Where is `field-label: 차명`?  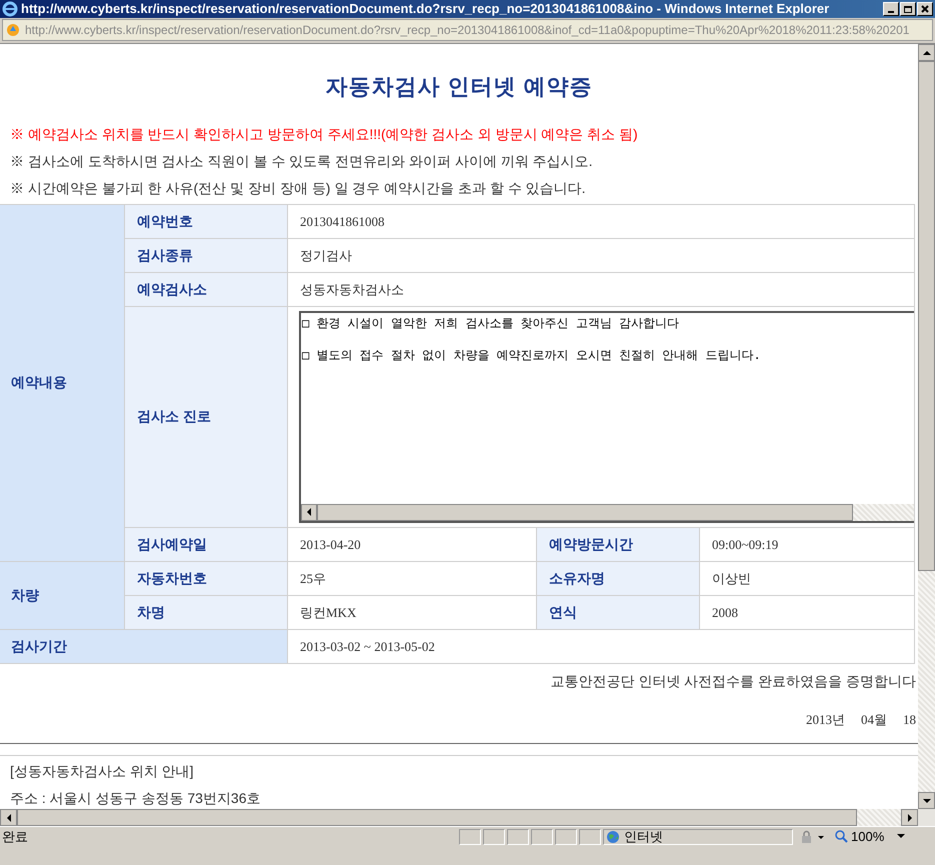 field-label: 차명 is located at coordinates (206, 613).